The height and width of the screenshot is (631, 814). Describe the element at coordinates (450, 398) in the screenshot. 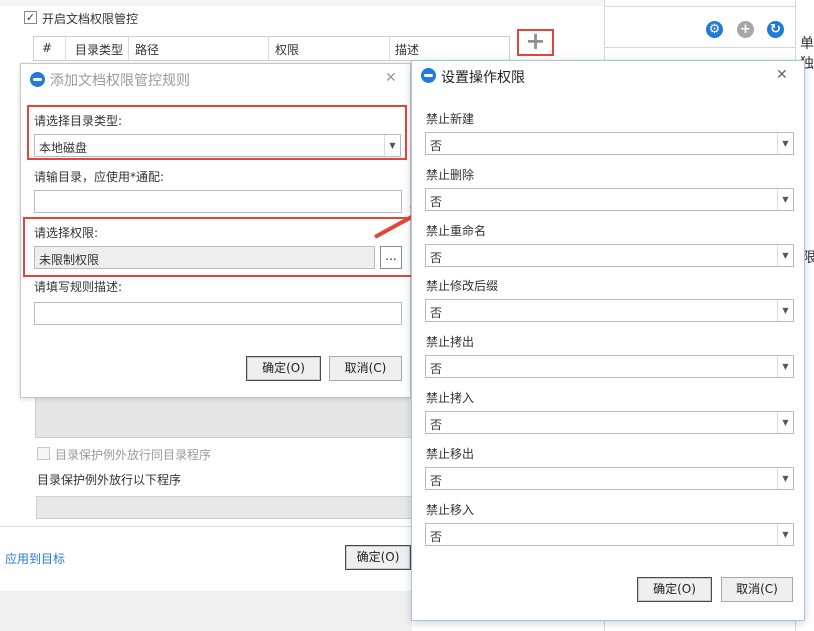

I see `perm-label: 禁止拷入` at that location.